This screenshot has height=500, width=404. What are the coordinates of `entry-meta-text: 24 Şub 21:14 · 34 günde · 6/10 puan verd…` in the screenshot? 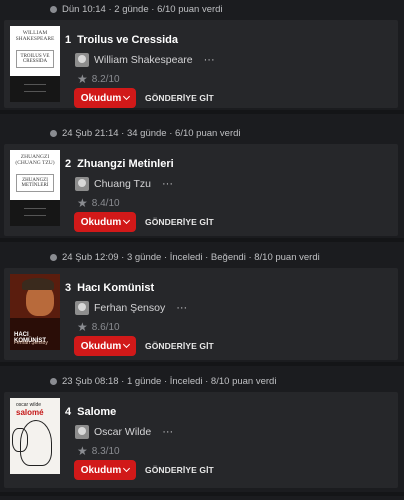 It's located at (151, 133).